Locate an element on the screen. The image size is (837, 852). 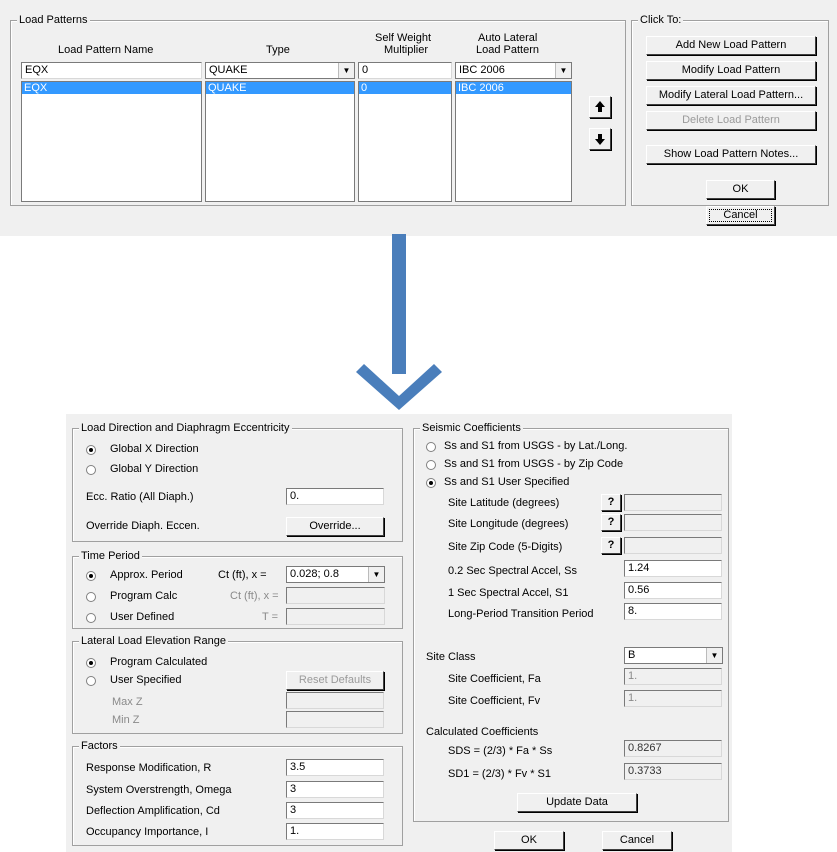
deflection-amplification-label: Deflection Amplification, Cd is located at coordinates (153, 811).